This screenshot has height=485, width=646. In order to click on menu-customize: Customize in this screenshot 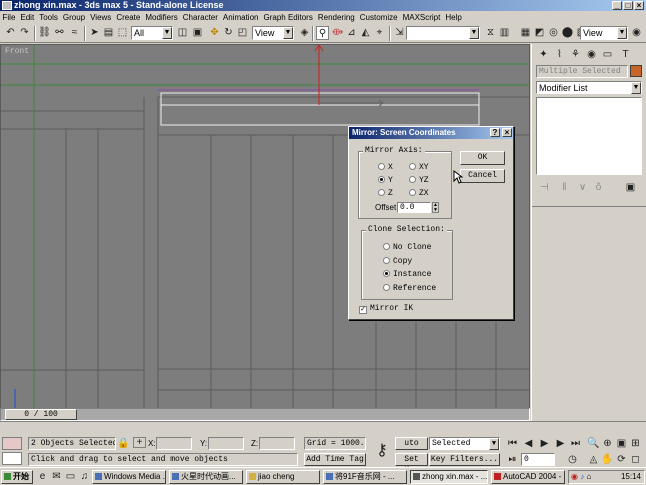, I will do `click(378, 17)`.